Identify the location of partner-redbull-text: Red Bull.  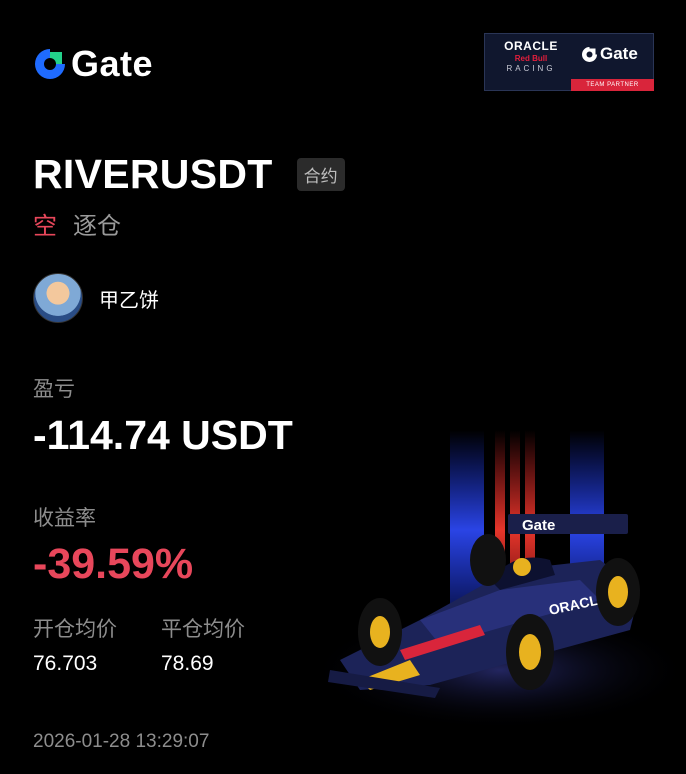
(531, 58).